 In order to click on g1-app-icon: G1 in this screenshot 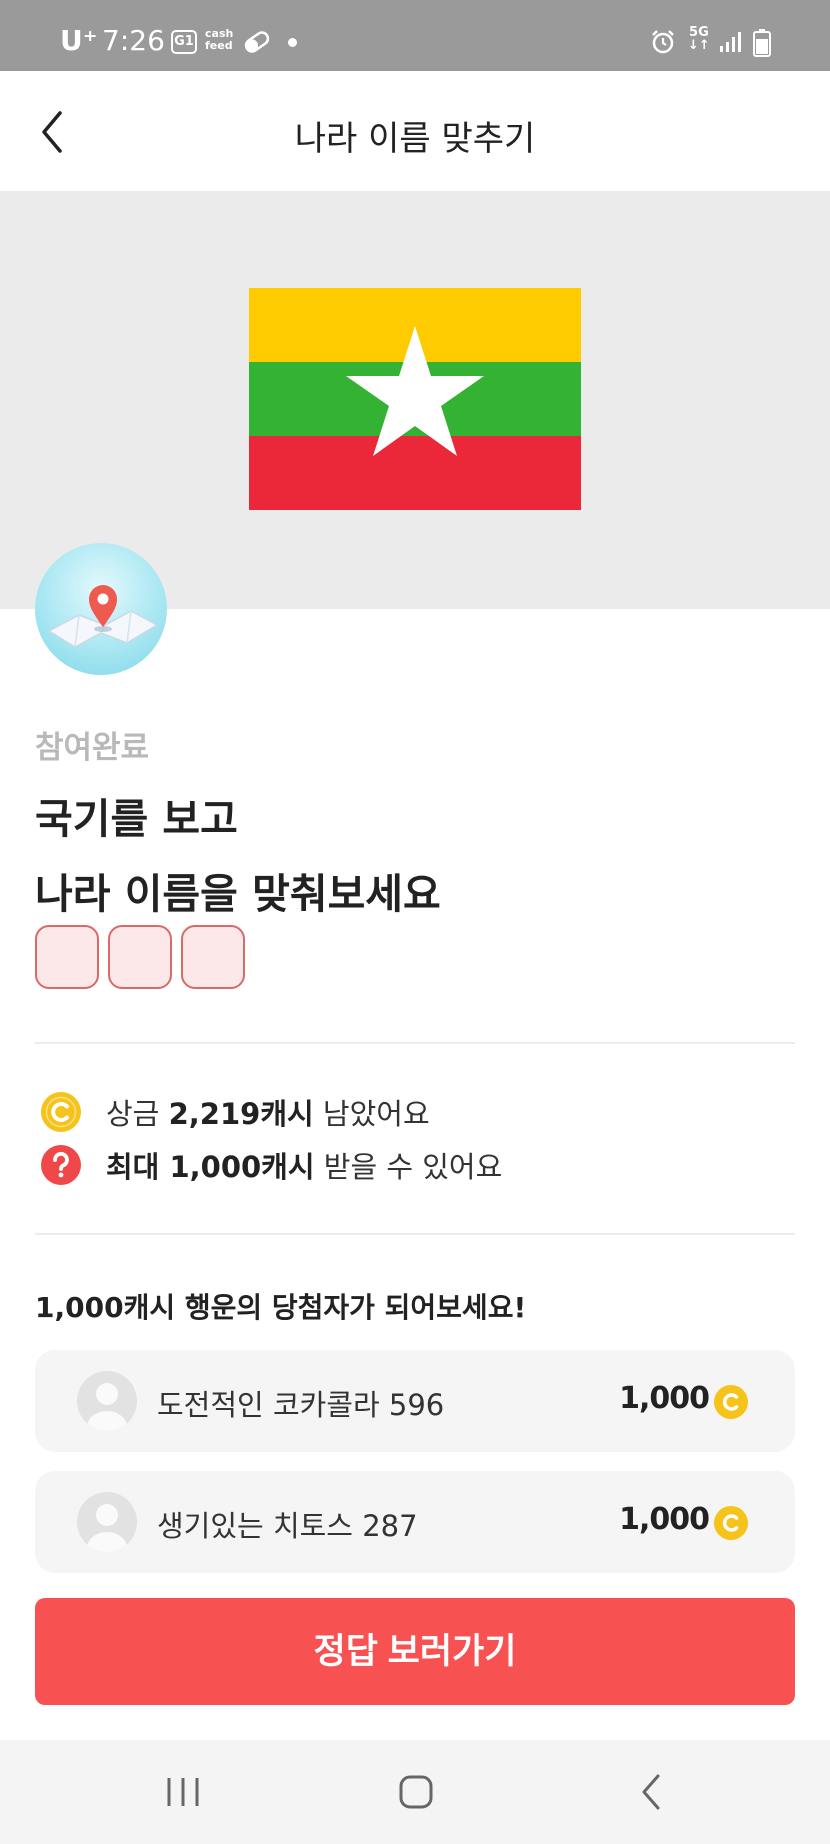, I will do `click(184, 42)`.